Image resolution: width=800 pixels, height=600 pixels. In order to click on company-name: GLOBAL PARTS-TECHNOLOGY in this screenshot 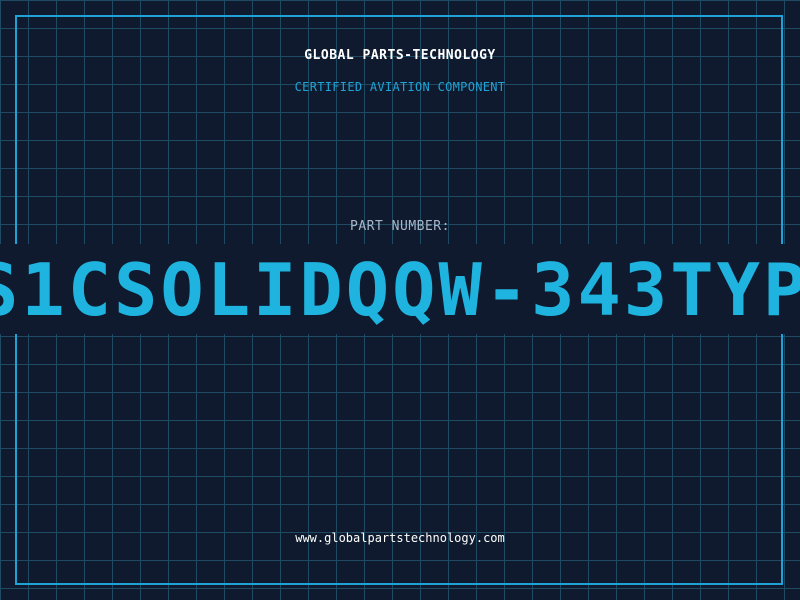, I will do `click(400, 55)`.